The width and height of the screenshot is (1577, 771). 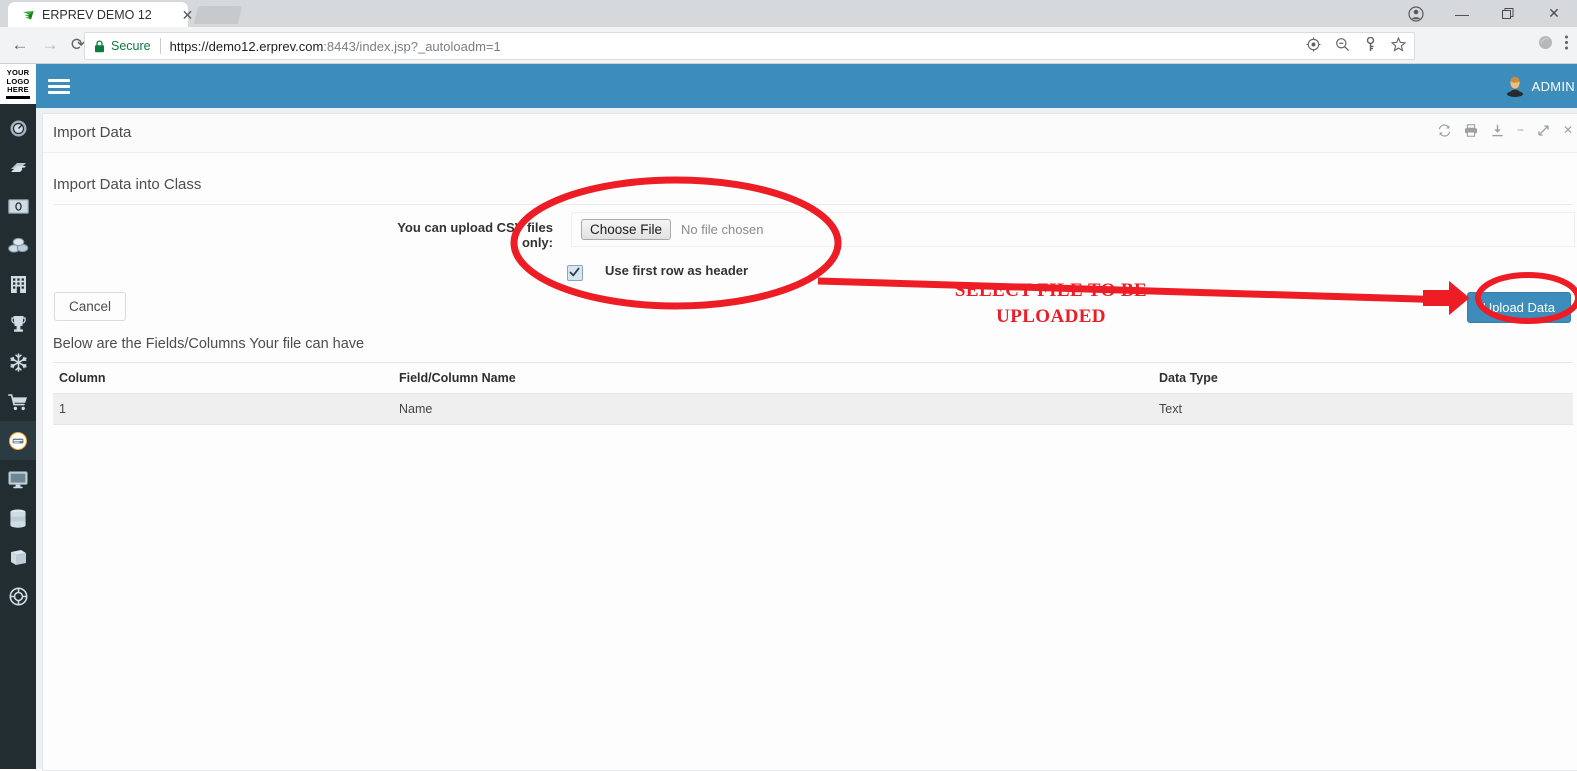 I want to click on user-menu: ADMIN, so click(x=1541, y=86).